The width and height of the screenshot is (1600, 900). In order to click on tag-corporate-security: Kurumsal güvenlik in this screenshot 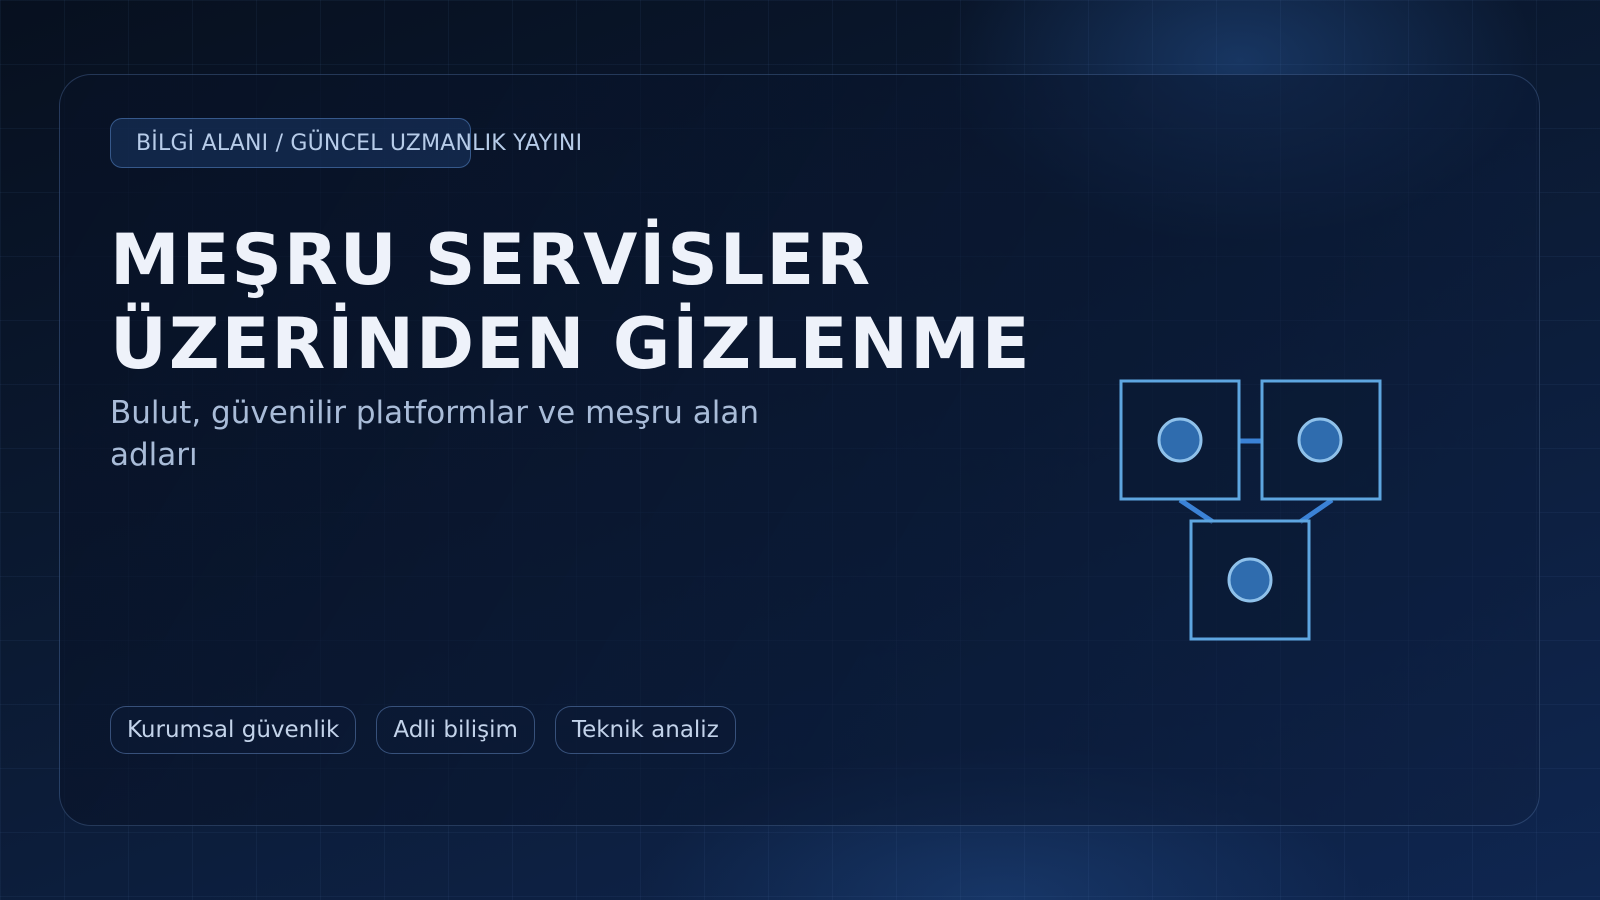, I will do `click(233, 730)`.